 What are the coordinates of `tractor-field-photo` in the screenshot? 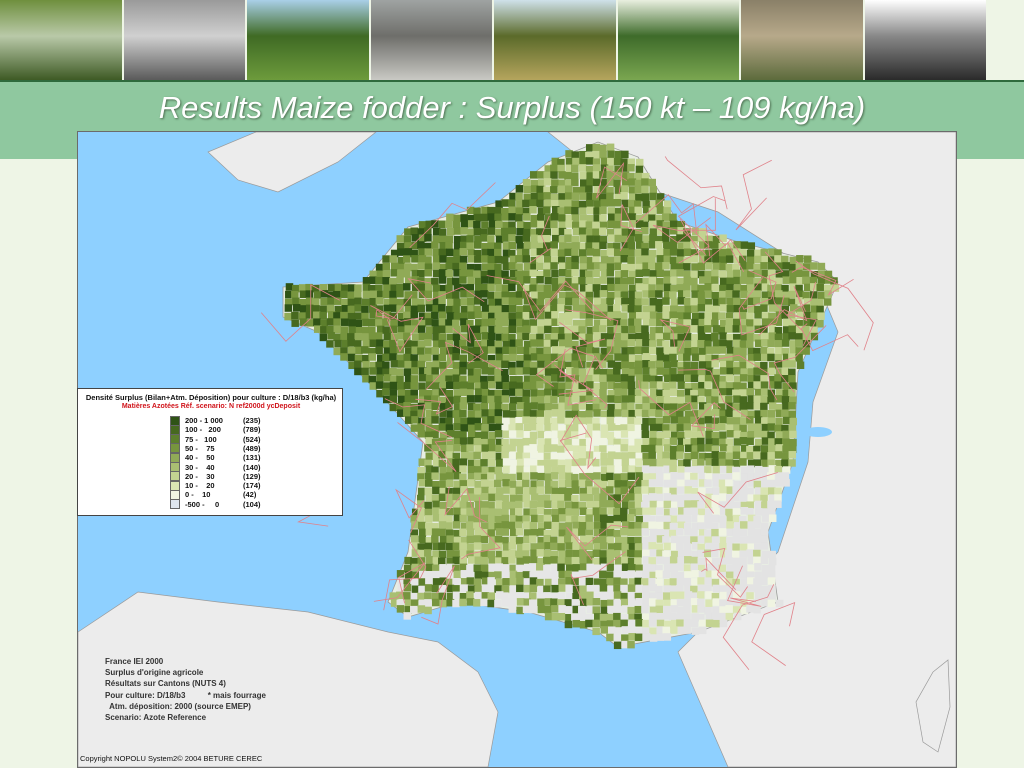 It's located at (61, 40).